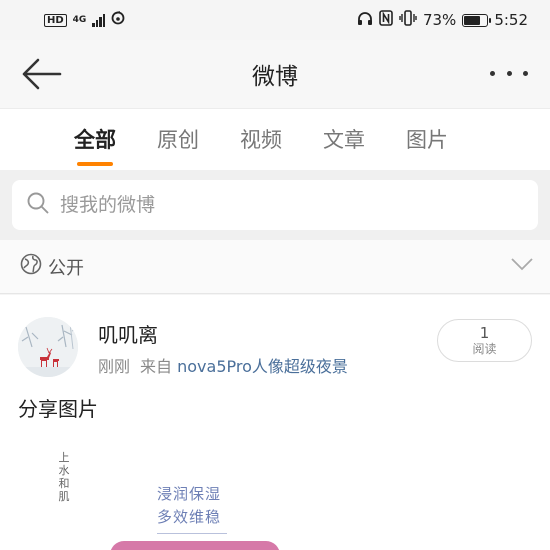 Image resolution: width=550 pixels, height=550 pixels. I want to click on search-bar-area, so click(275, 205).